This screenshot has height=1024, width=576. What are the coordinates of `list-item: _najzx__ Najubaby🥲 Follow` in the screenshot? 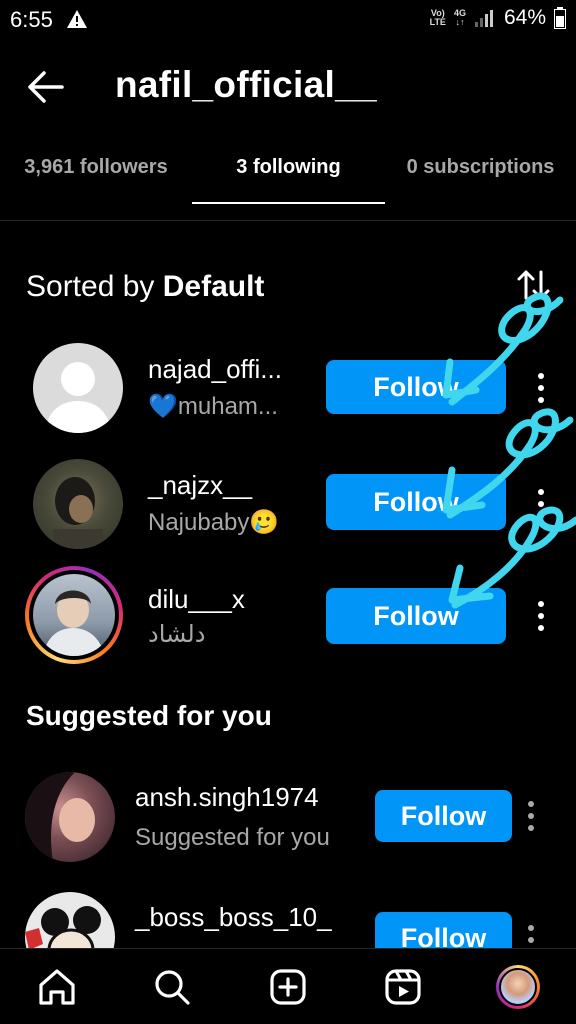 It's located at (288, 506).